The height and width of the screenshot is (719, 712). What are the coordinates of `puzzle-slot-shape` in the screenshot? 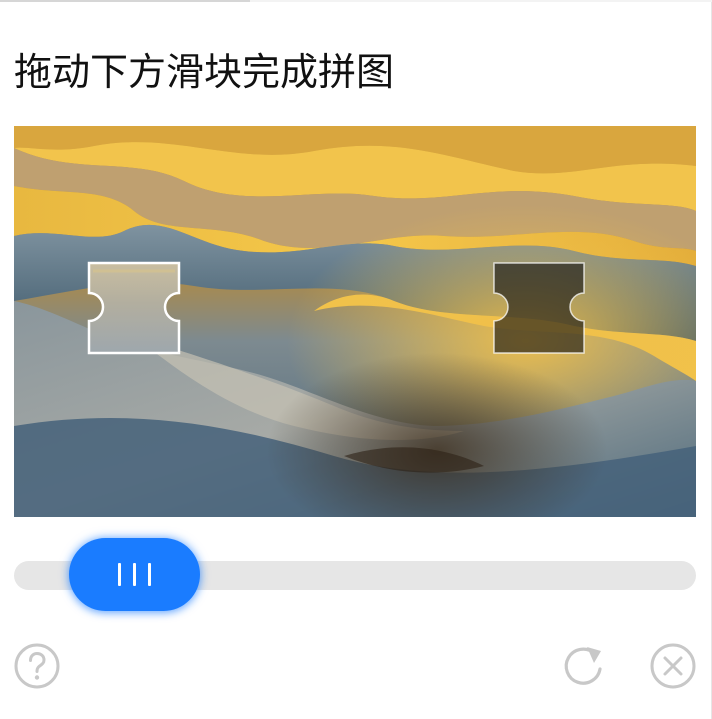 It's located at (539, 308).